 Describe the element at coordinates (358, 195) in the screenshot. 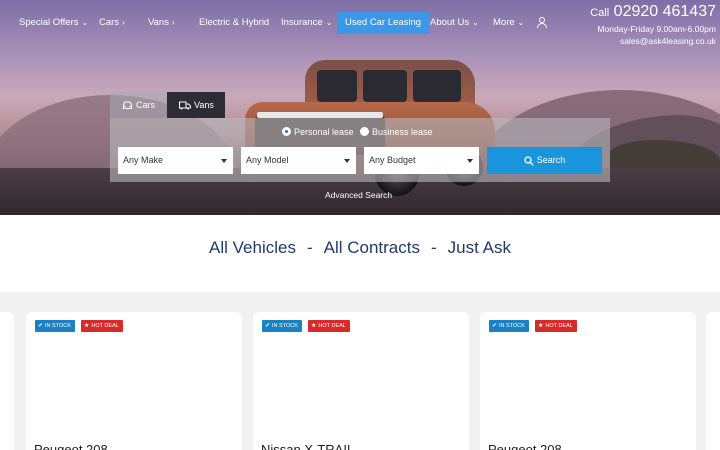

I see `advanced-search-link: Advanced Search` at that location.